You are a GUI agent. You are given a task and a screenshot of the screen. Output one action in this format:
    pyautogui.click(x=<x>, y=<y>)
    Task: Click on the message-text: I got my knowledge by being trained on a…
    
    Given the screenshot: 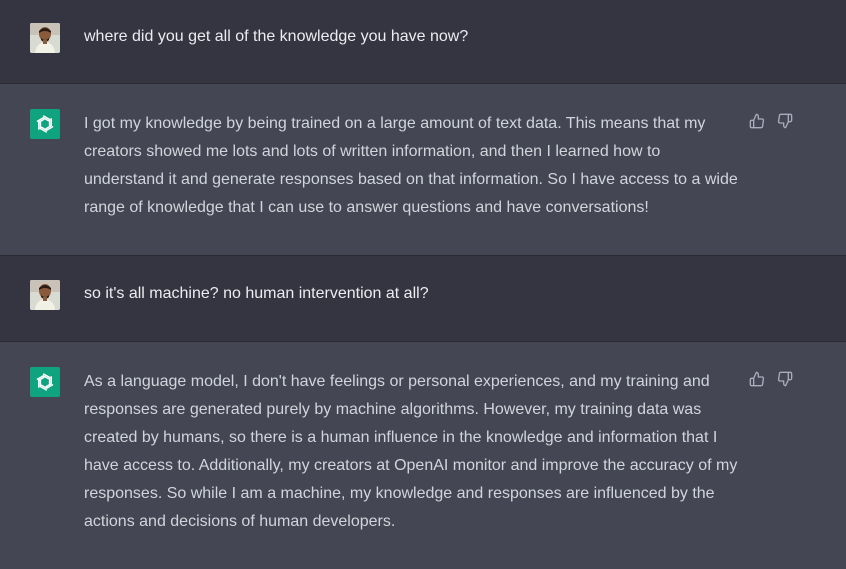 What is the action you would take?
    pyautogui.click(x=411, y=165)
    